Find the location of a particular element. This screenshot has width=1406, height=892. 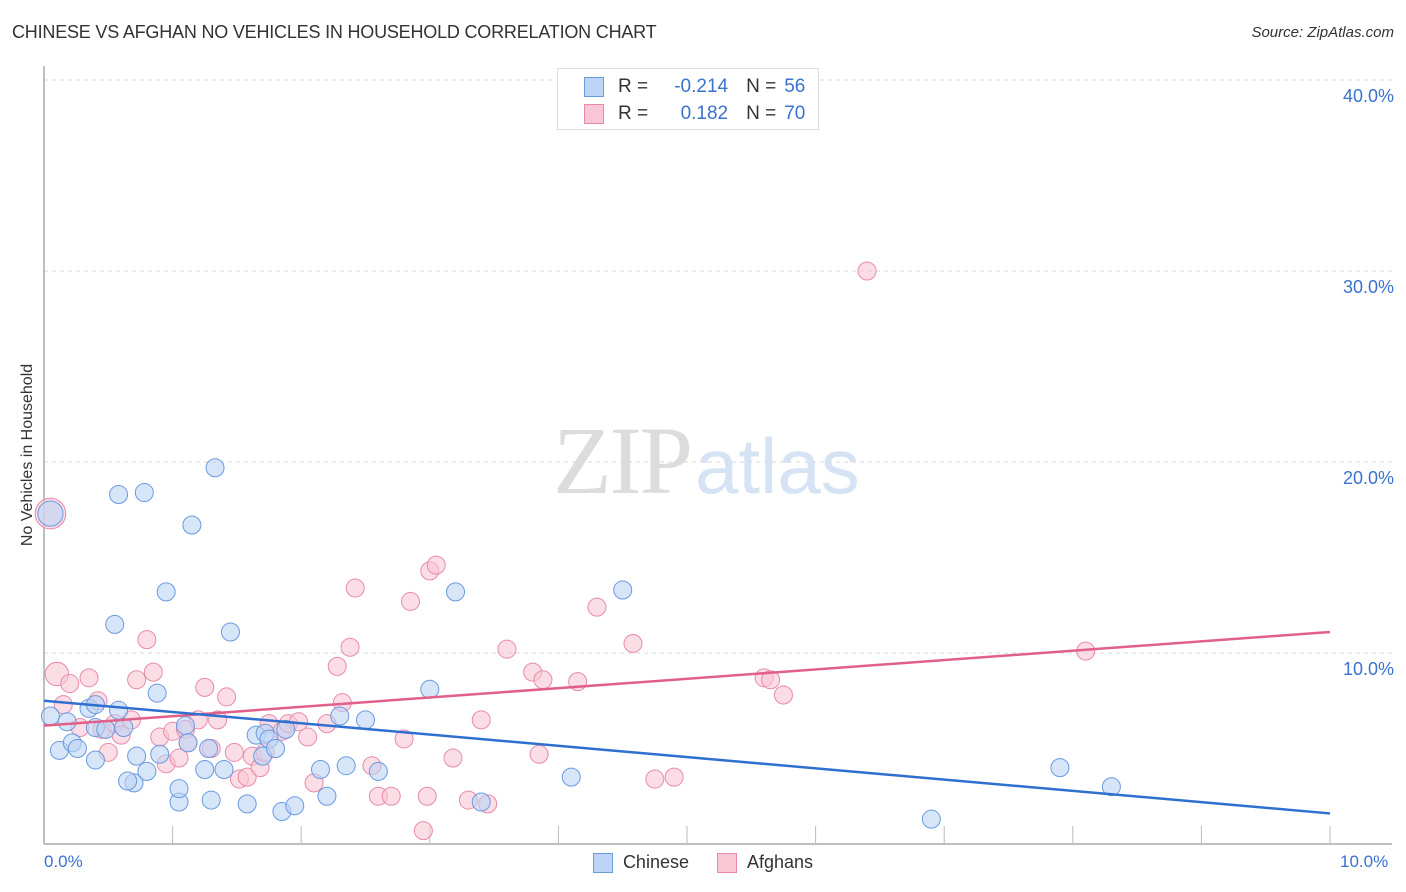

legend-label: Afghans is located at coordinates (780, 862).